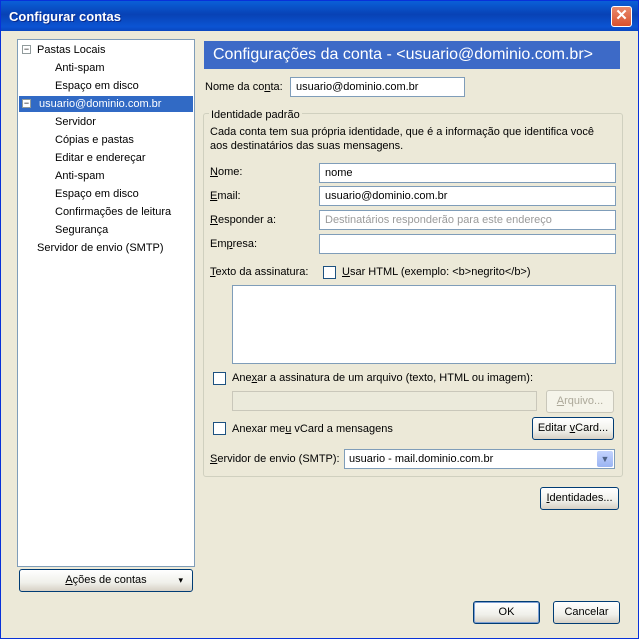  Describe the element at coordinates (424, 324) in the screenshot. I see `signature-textarea` at that location.